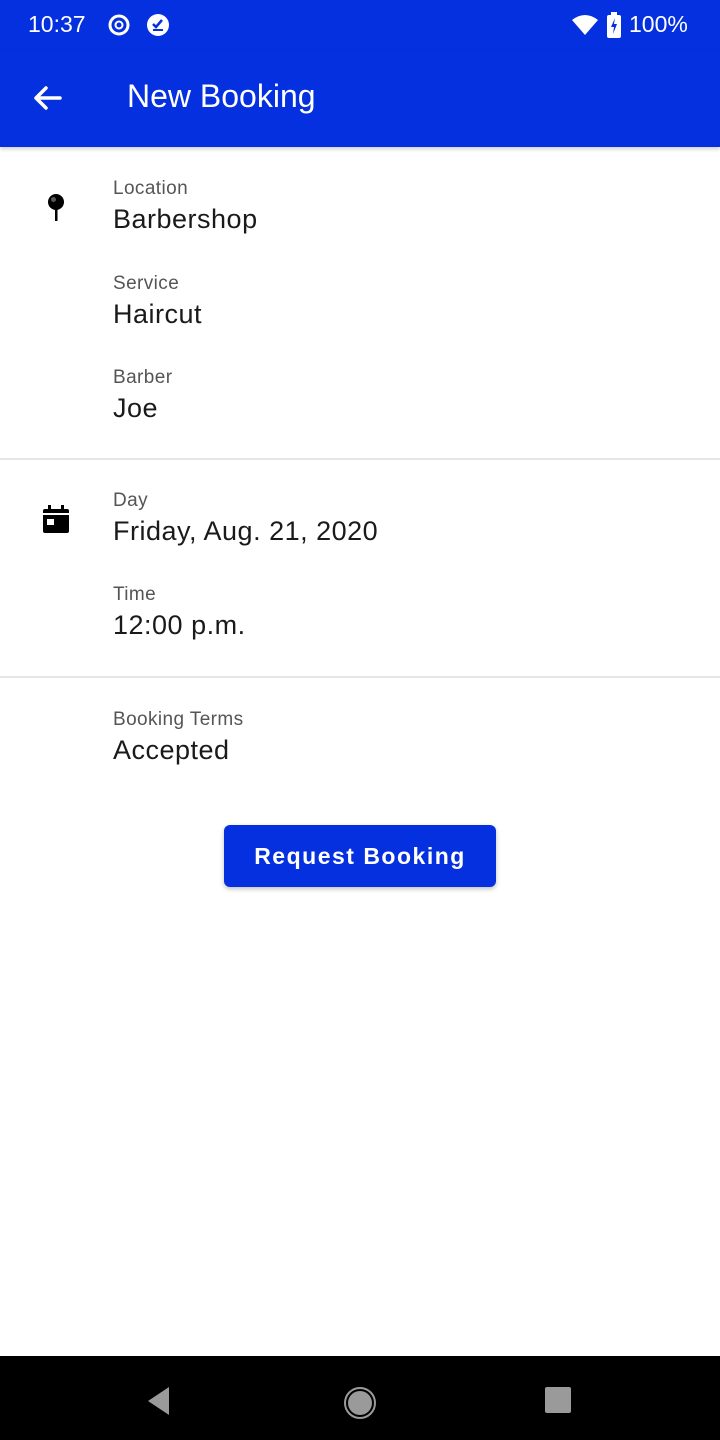 This screenshot has width=720, height=1440. I want to click on nav-back-icon, so click(159, 1401).